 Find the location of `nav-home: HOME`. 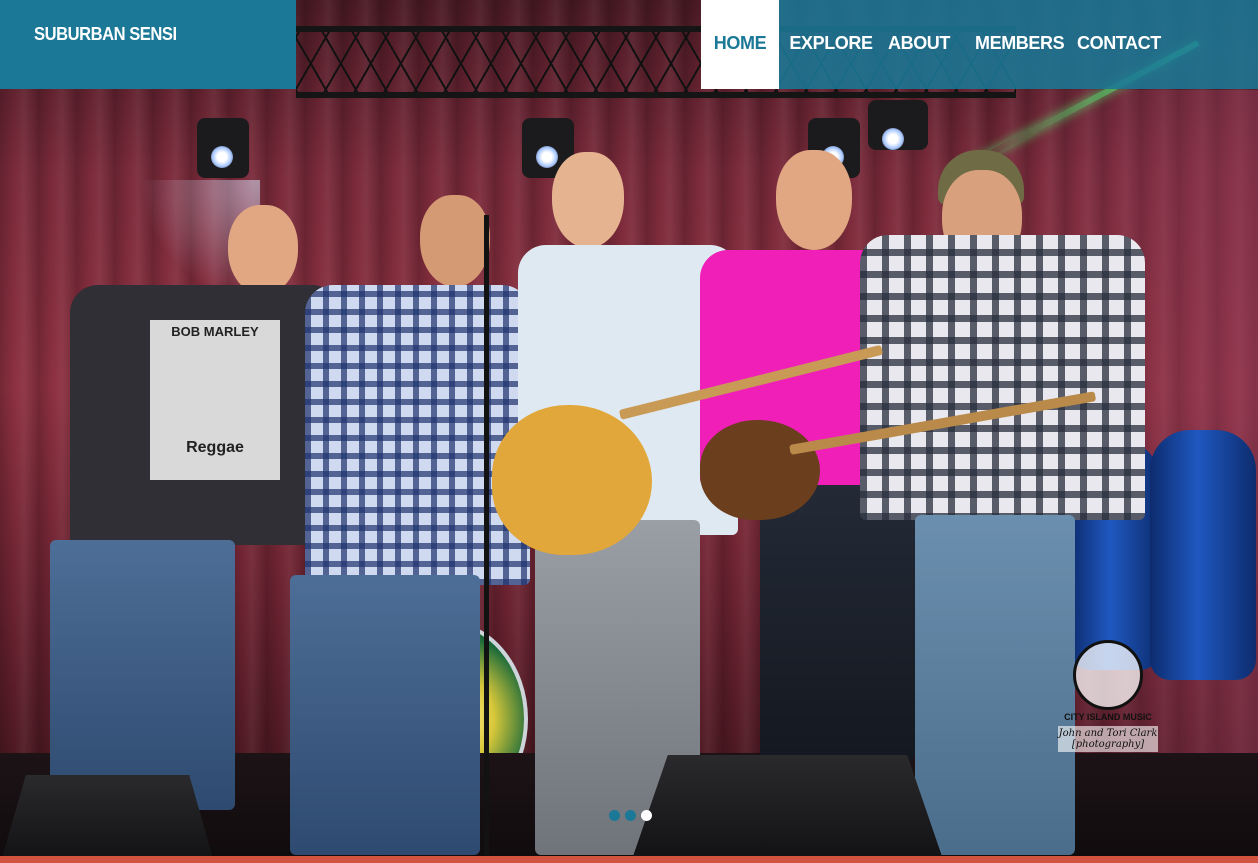

nav-home: HOME is located at coordinates (740, 44).